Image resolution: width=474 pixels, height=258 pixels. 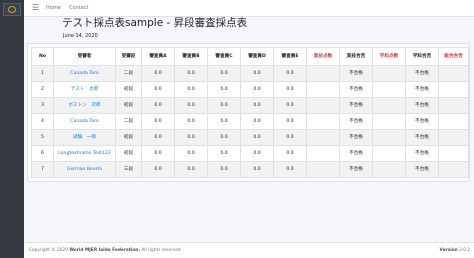 What do you see at coordinates (42, 73) in the screenshot?
I see `cell-col-no: 1` at bounding box center [42, 73].